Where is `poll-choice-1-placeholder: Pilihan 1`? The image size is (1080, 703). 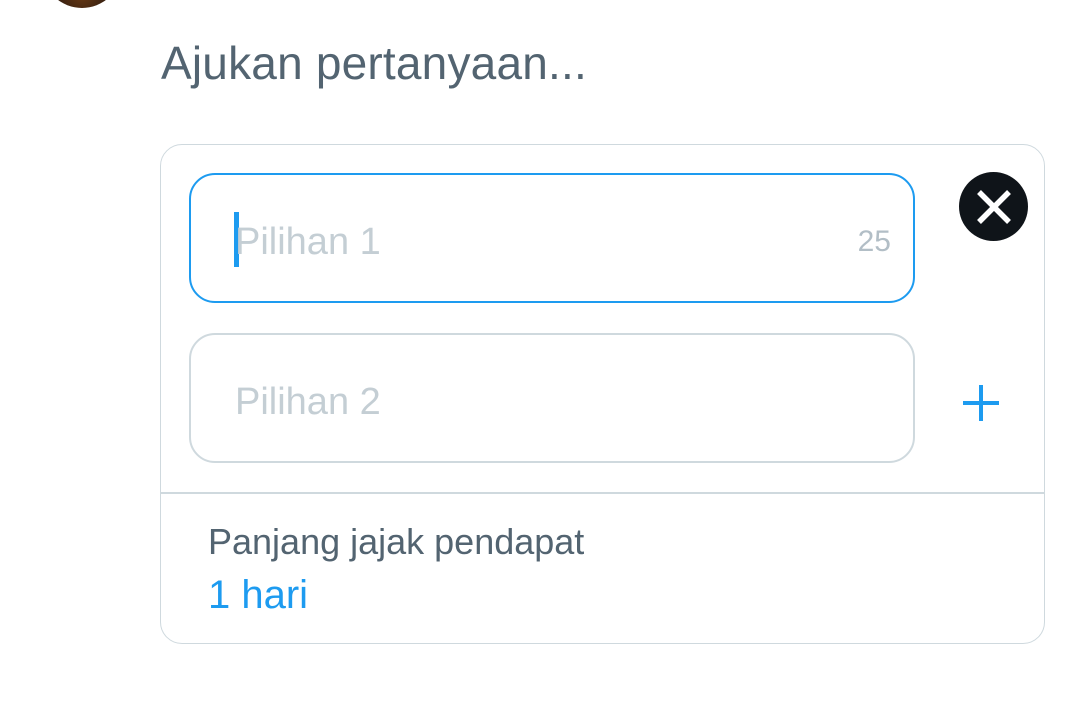 poll-choice-1-placeholder: Pilihan 1 is located at coordinates (308, 242).